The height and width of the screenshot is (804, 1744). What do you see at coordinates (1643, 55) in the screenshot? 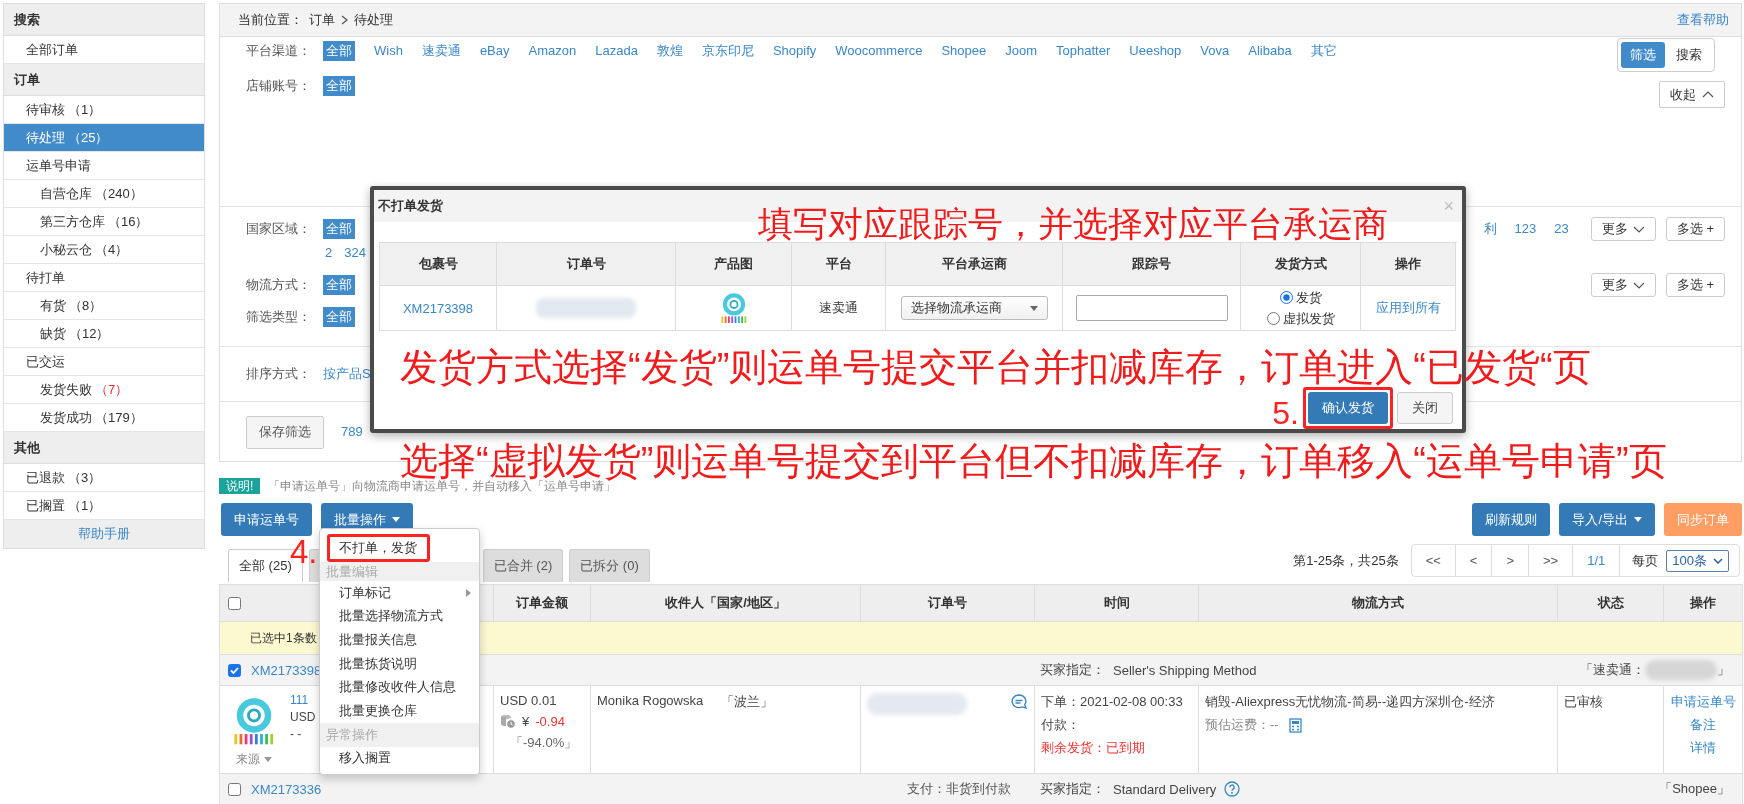
I see `switch-option: 筛选` at bounding box center [1643, 55].